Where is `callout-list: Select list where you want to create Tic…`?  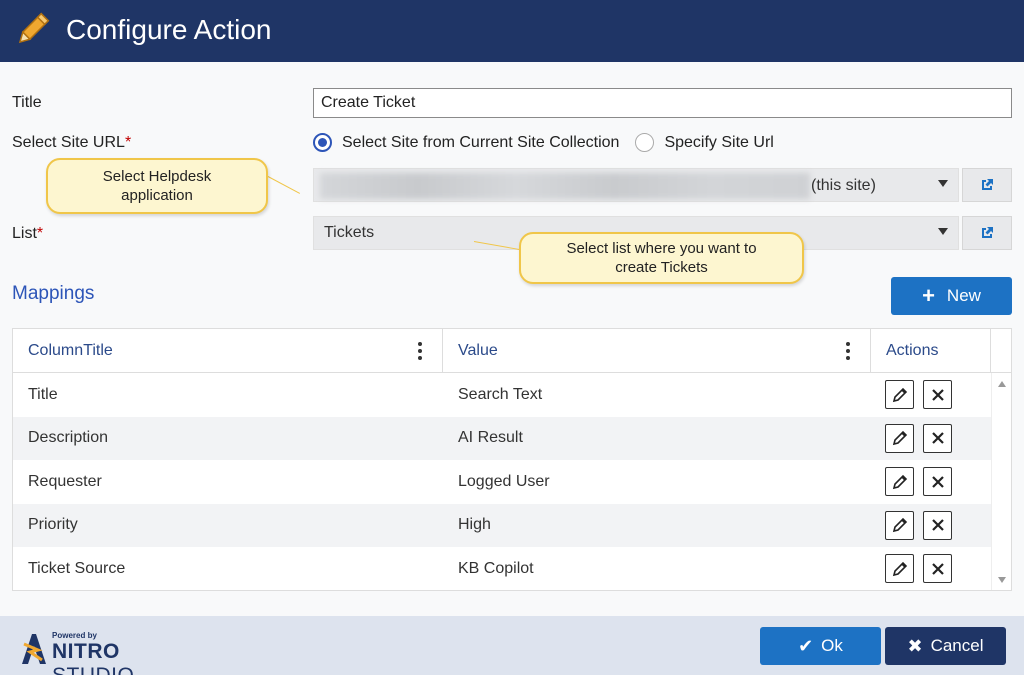 callout-list: Select list where you want to create Tic… is located at coordinates (661, 258).